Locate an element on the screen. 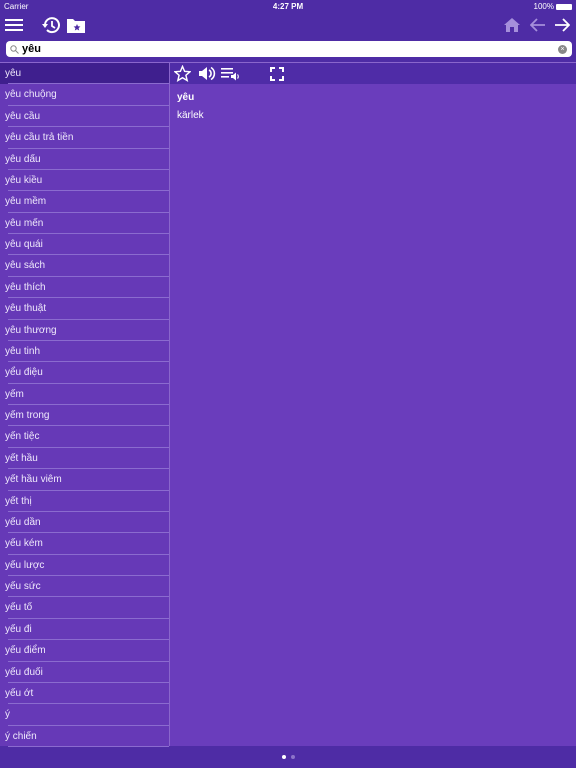  menu-button is located at coordinates (14, 25).